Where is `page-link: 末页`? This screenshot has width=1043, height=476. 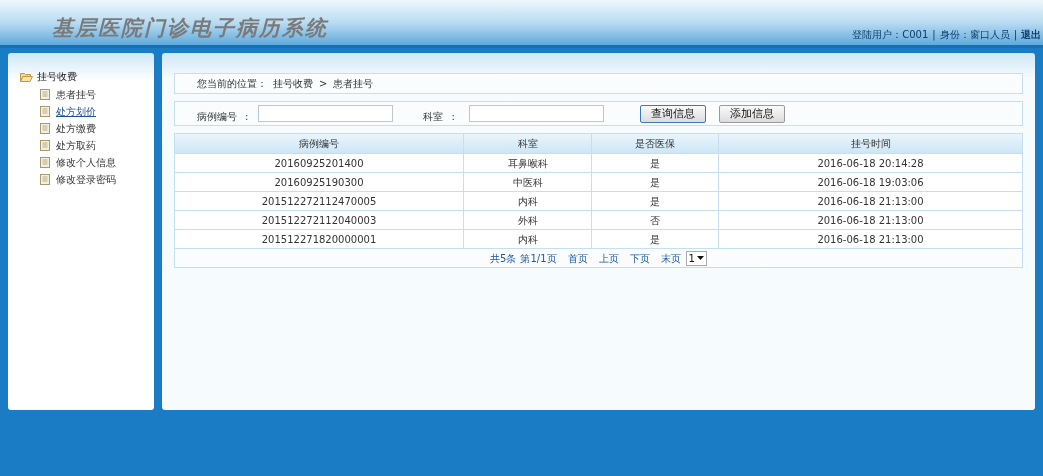 page-link: 末页 is located at coordinates (670, 258).